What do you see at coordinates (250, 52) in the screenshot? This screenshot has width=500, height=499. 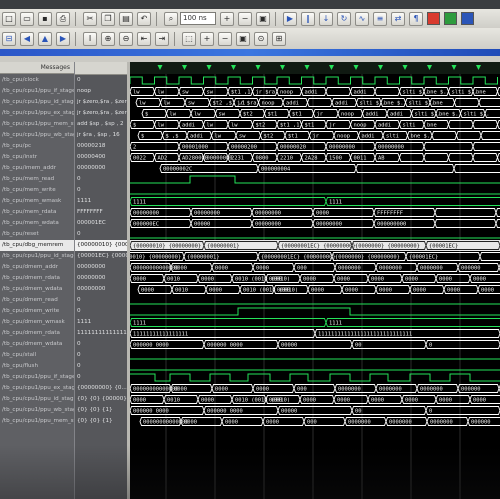 I see `wave-title-bar` at bounding box center [250, 52].